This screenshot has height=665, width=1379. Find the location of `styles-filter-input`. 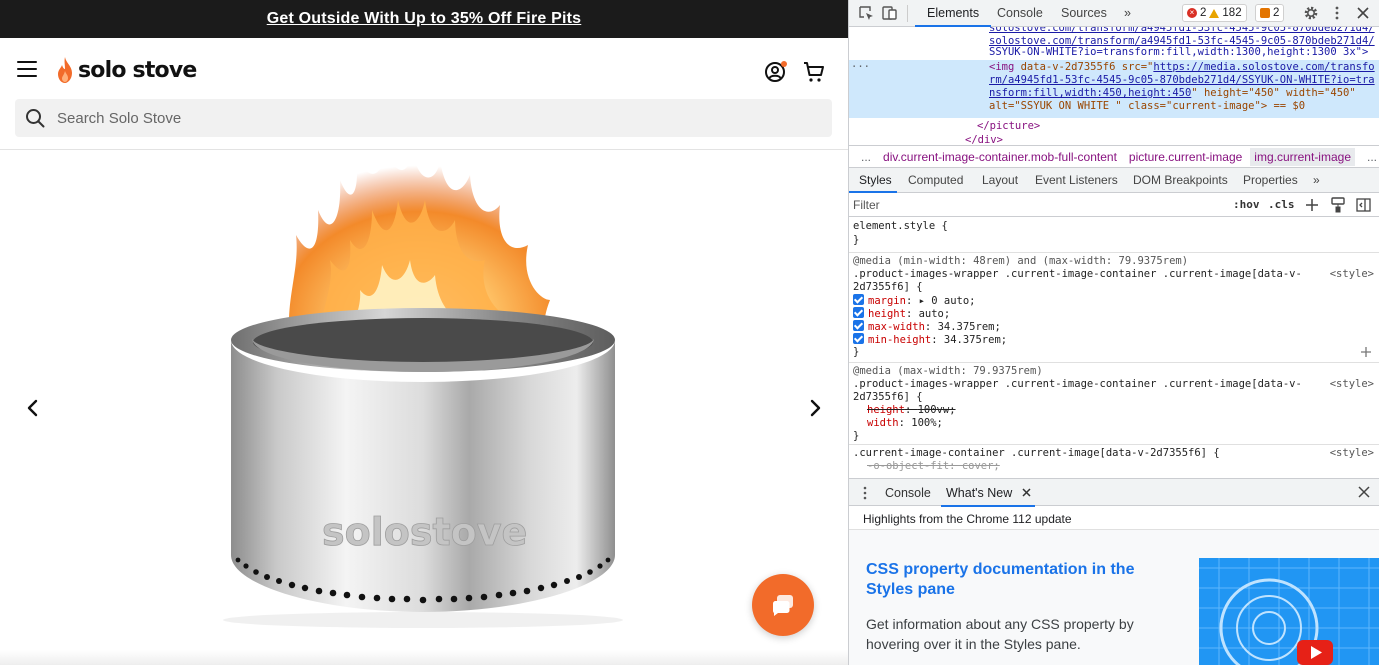

styles-filter-input is located at coordinates (1033, 205).